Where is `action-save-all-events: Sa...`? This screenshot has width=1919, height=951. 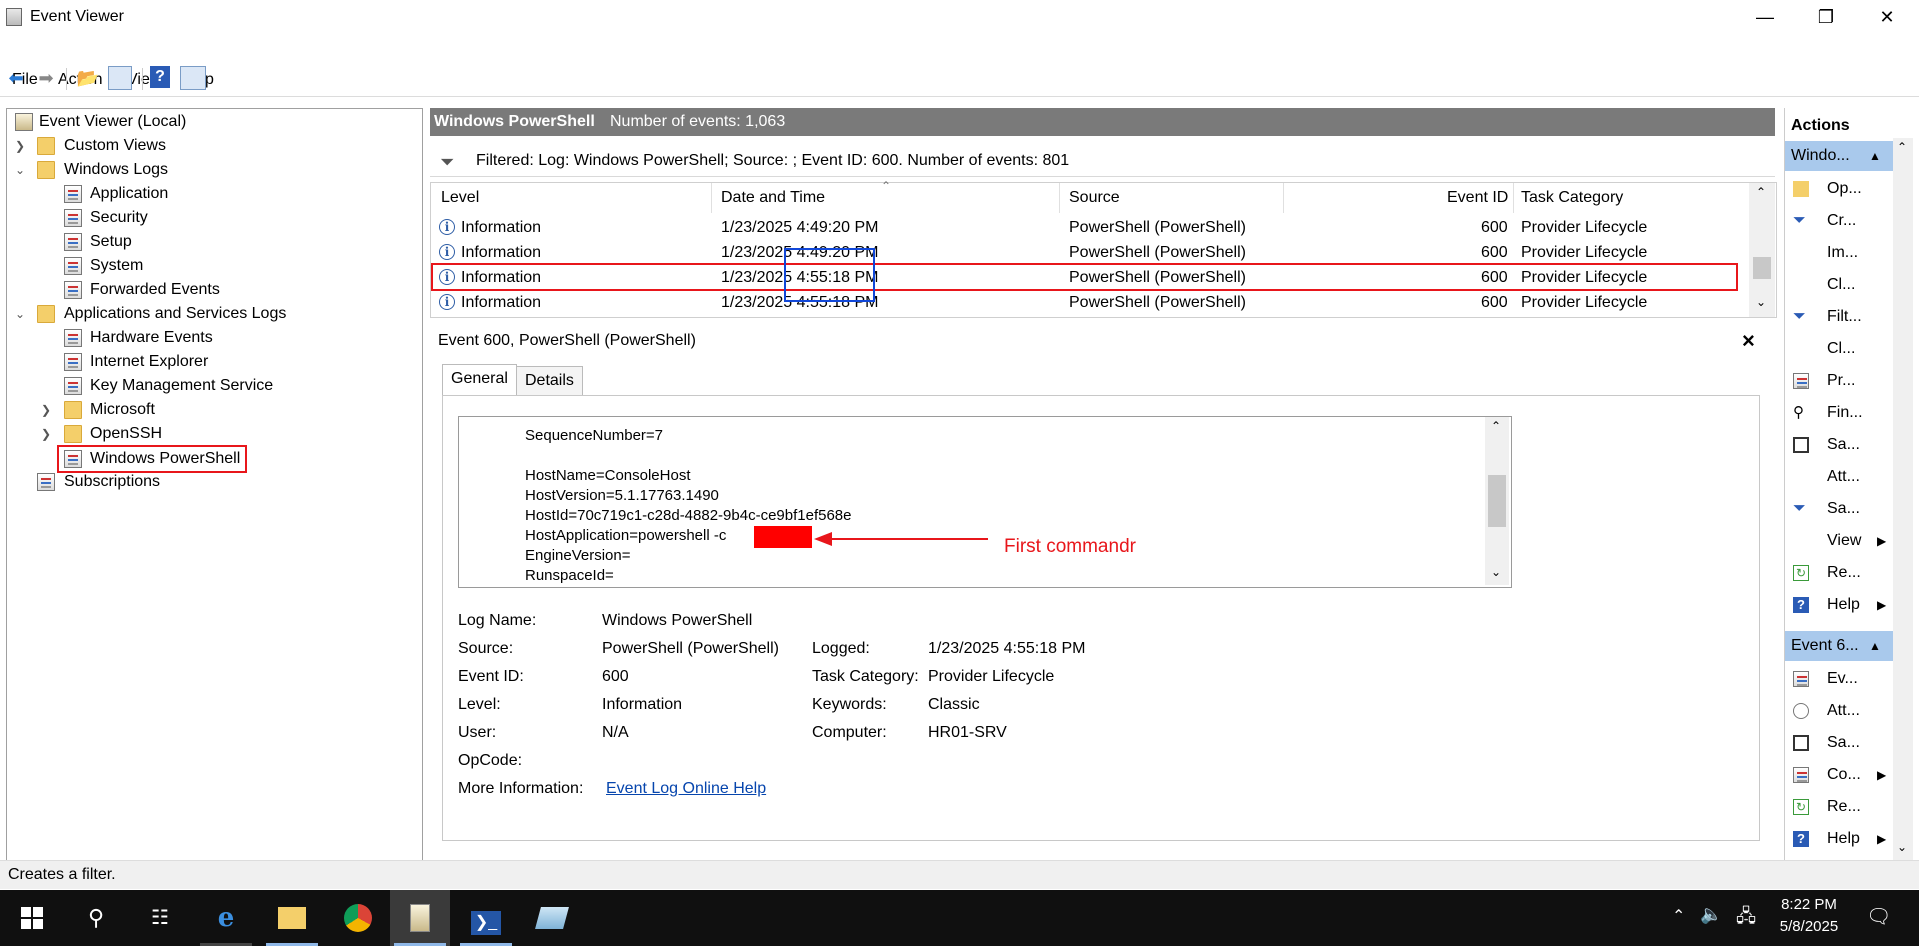
action-save-all-events: Sa... is located at coordinates (1838, 445).